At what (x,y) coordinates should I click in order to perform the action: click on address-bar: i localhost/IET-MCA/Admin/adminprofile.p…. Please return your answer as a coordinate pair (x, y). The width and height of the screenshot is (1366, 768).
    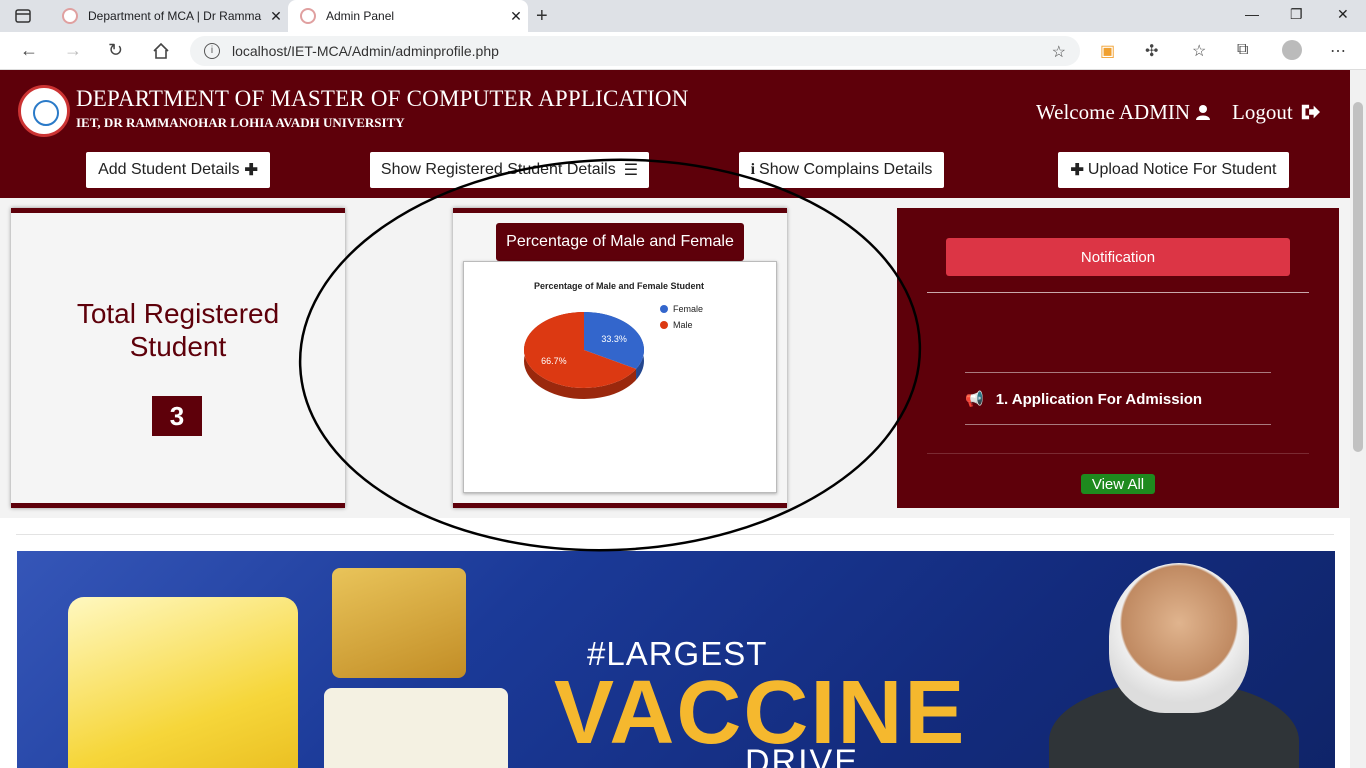
    Looking at the image, I should click on (635, 51).